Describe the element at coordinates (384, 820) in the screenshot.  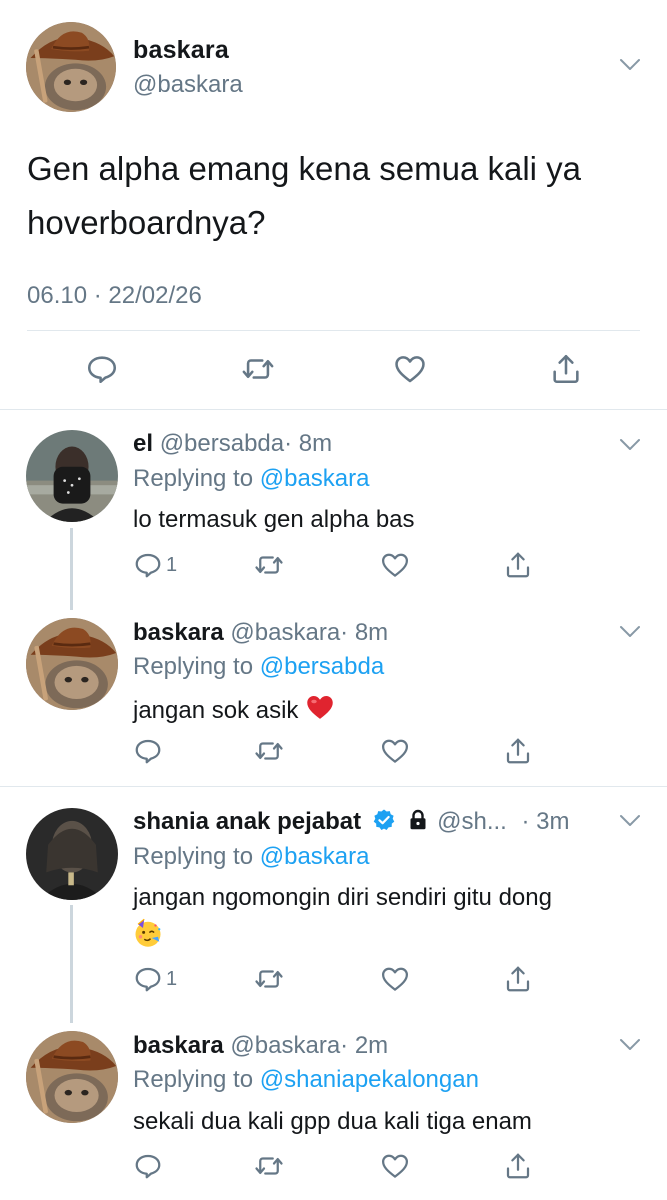
I see `verified-badge-icon` at that location.